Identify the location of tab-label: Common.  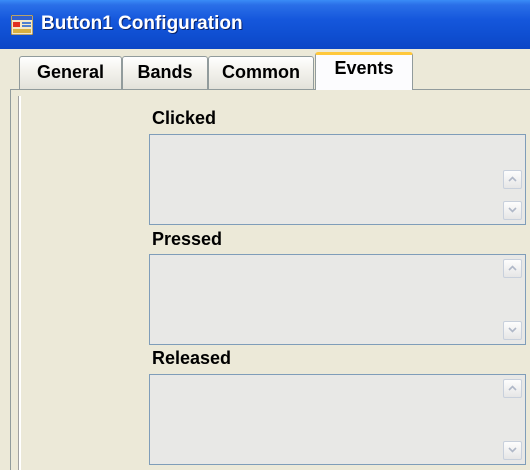
(261, 72).